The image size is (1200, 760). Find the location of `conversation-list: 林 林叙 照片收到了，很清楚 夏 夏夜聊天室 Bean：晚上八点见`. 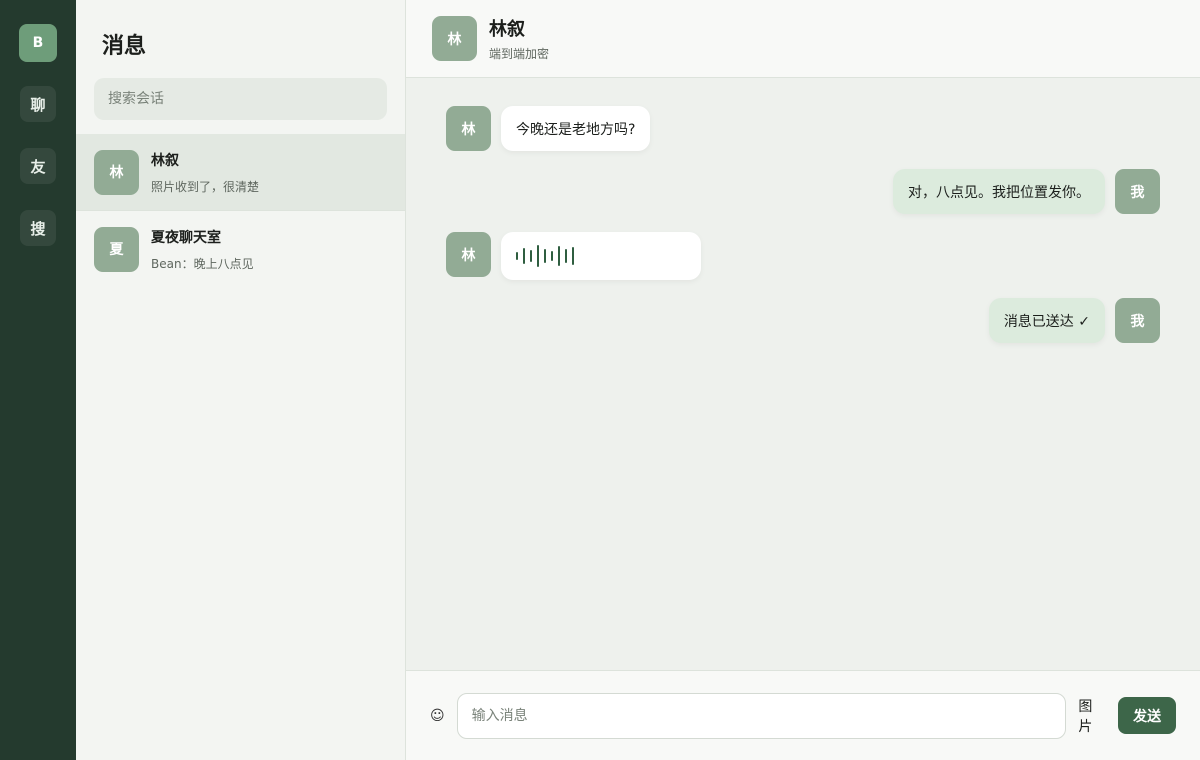

conversation-list: 林 林叙 照片收到了，很清楚 夏 夏夜聊天室 Bean：晚上八点见 is located at coordinates (240, 210).